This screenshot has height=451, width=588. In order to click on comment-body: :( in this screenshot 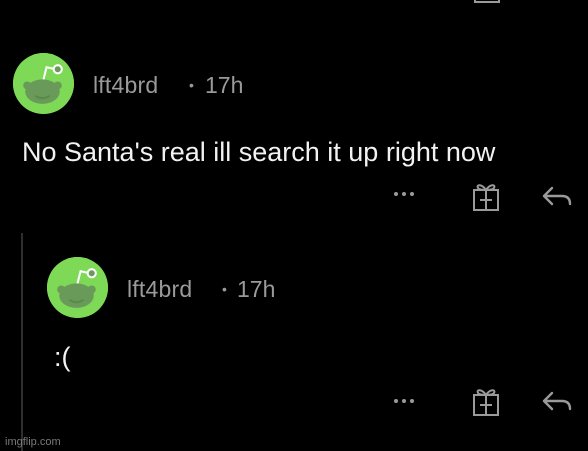, I will do `click(62, 357)`.